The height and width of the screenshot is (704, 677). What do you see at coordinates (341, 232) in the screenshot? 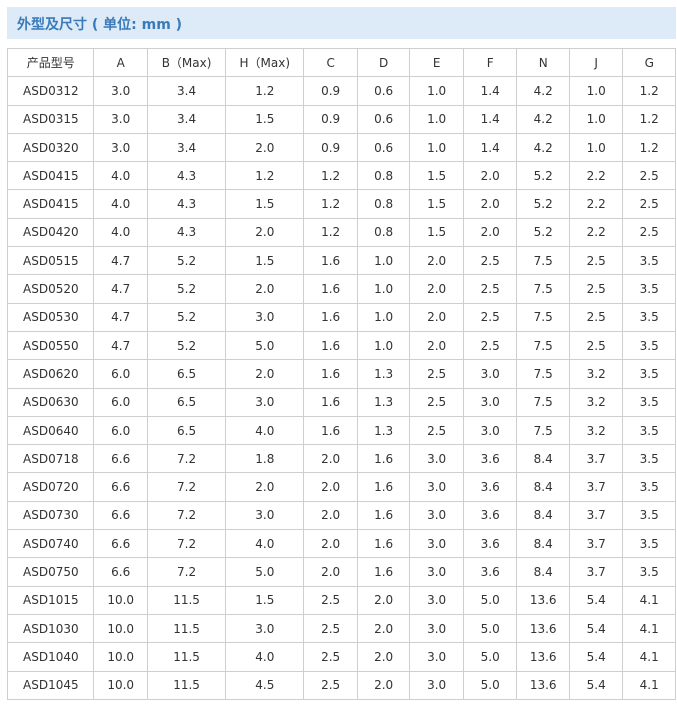
I see `table-row: ASD0420 4.0 4.3 2.0 1.2 0.8 1.5 2.0 5.2 2.2 2.5` at bounding box center [341, 232].